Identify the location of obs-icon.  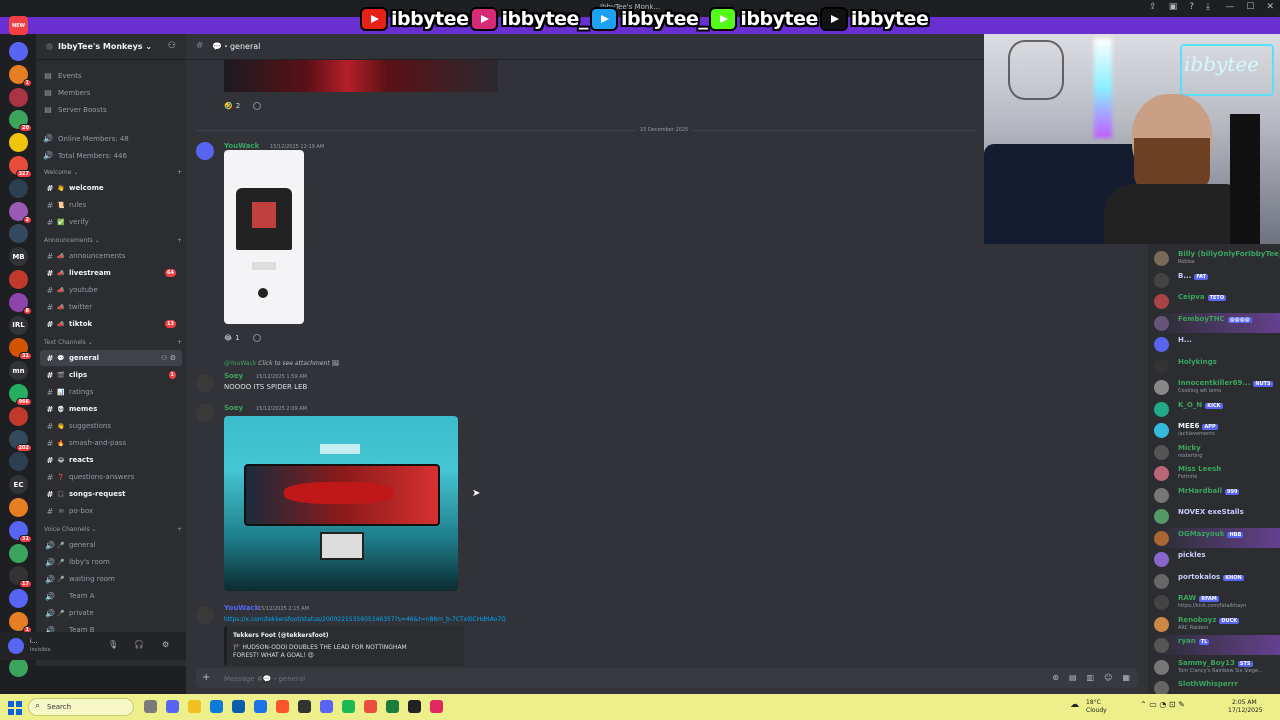
(304, 706).